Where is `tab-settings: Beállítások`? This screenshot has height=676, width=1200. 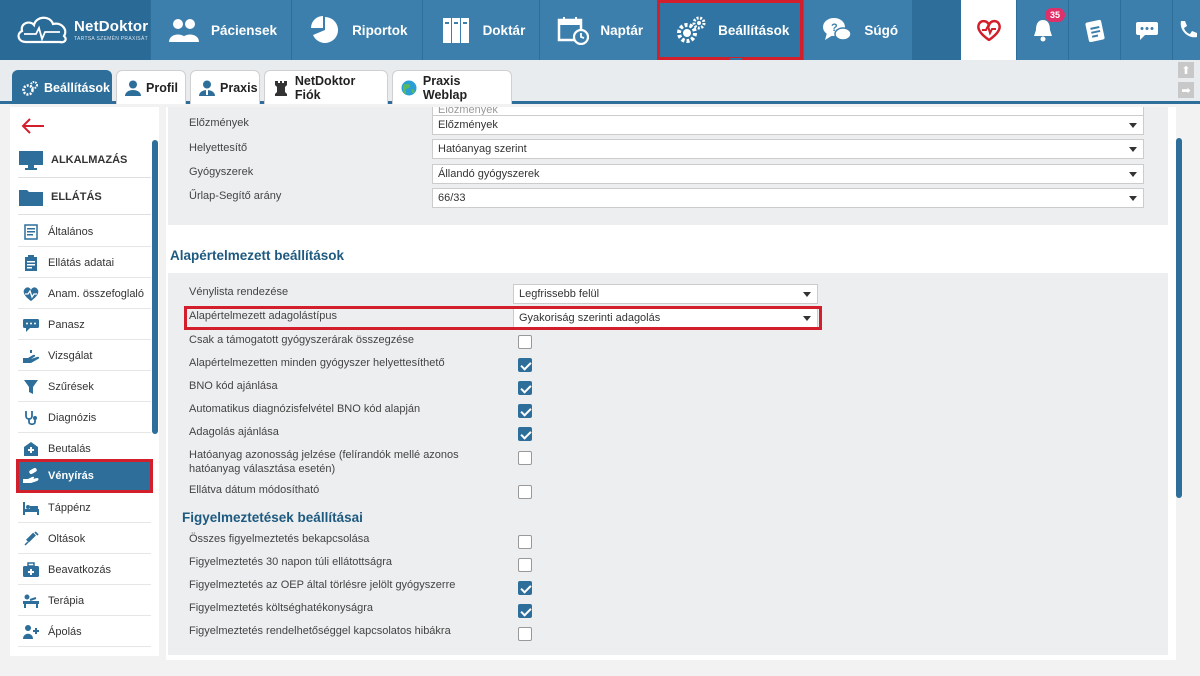
tab-settings: Beállítások is located at coordinates (62, 87).